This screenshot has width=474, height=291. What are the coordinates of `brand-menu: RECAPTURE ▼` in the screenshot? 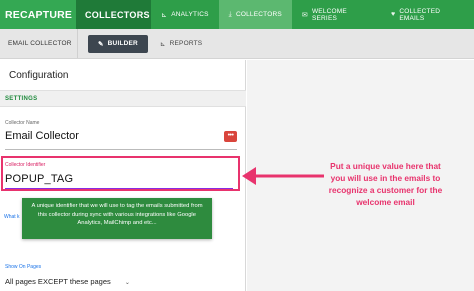 It's located at (41, 14).